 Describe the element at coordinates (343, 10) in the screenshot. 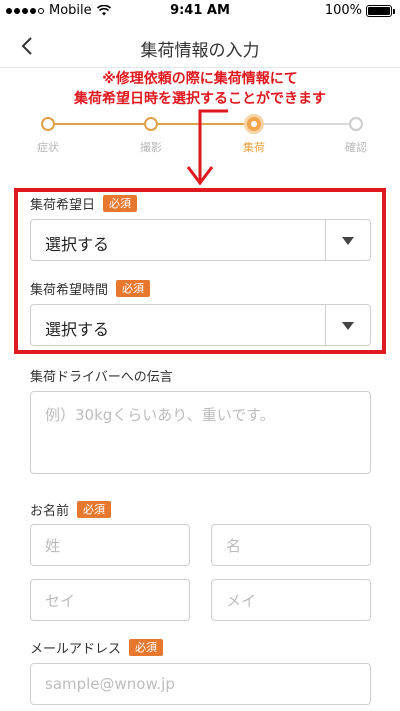

I see `battery-percent: 100%` at that location.